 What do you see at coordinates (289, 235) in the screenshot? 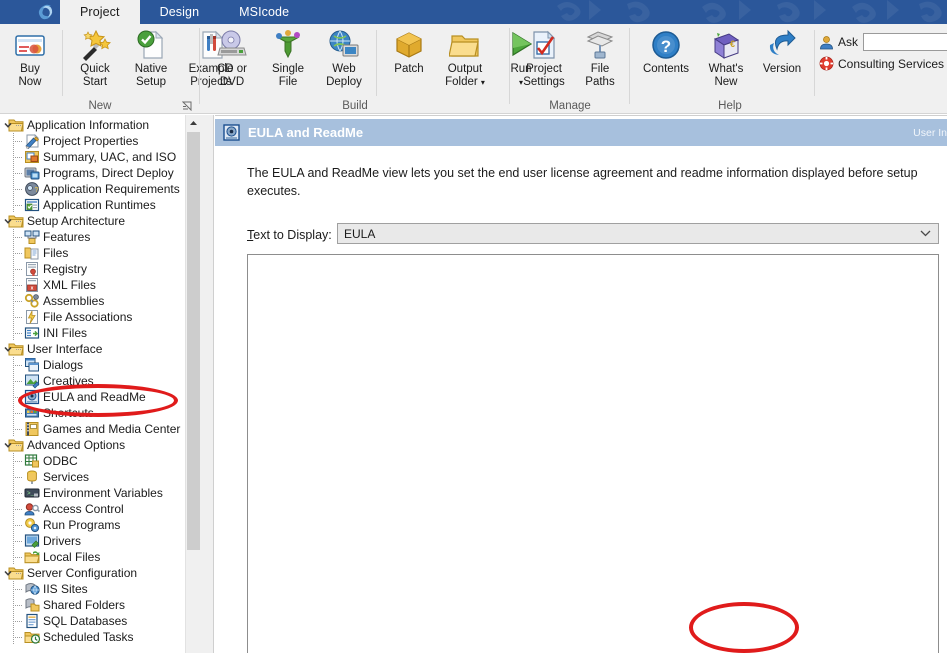
I see `text-to-display-label: Text to Display:` at bounding box center [289, 235].